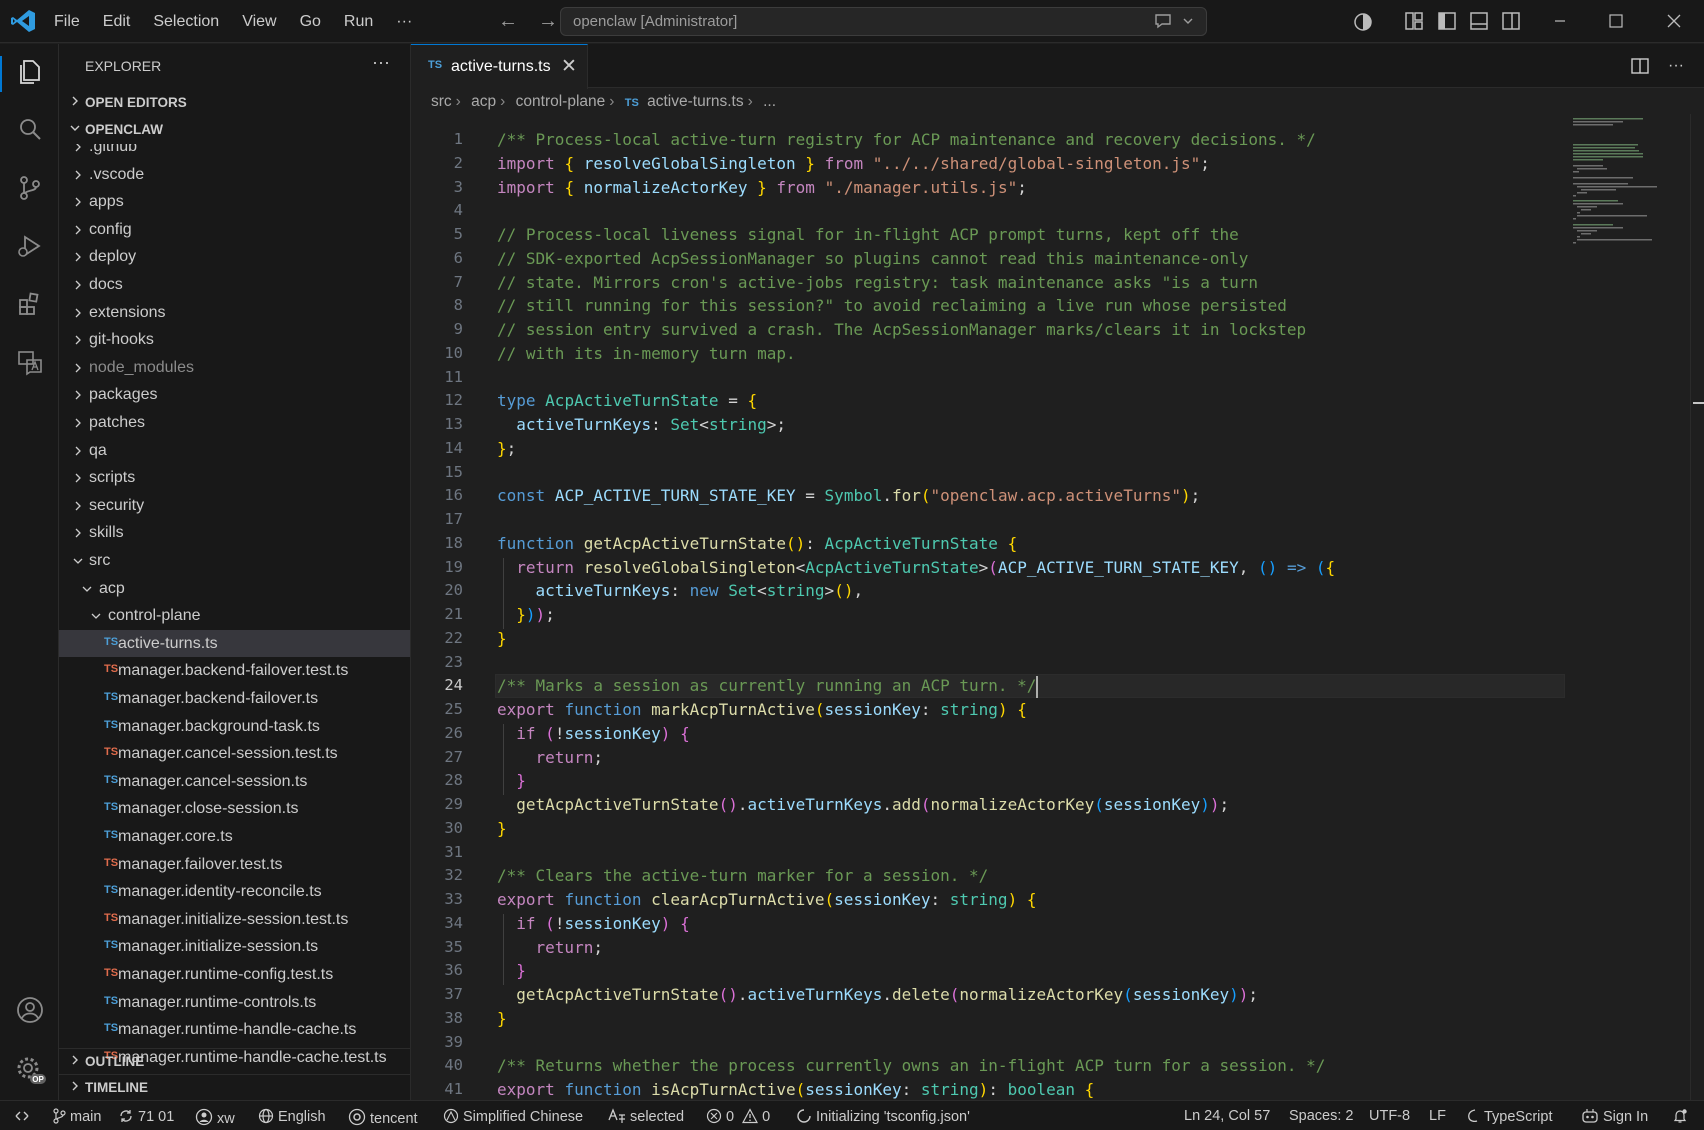  Describe the element at coordinates (1614, 1116) in the screenshot. I see `sign-in-status: Sign In` at that location.